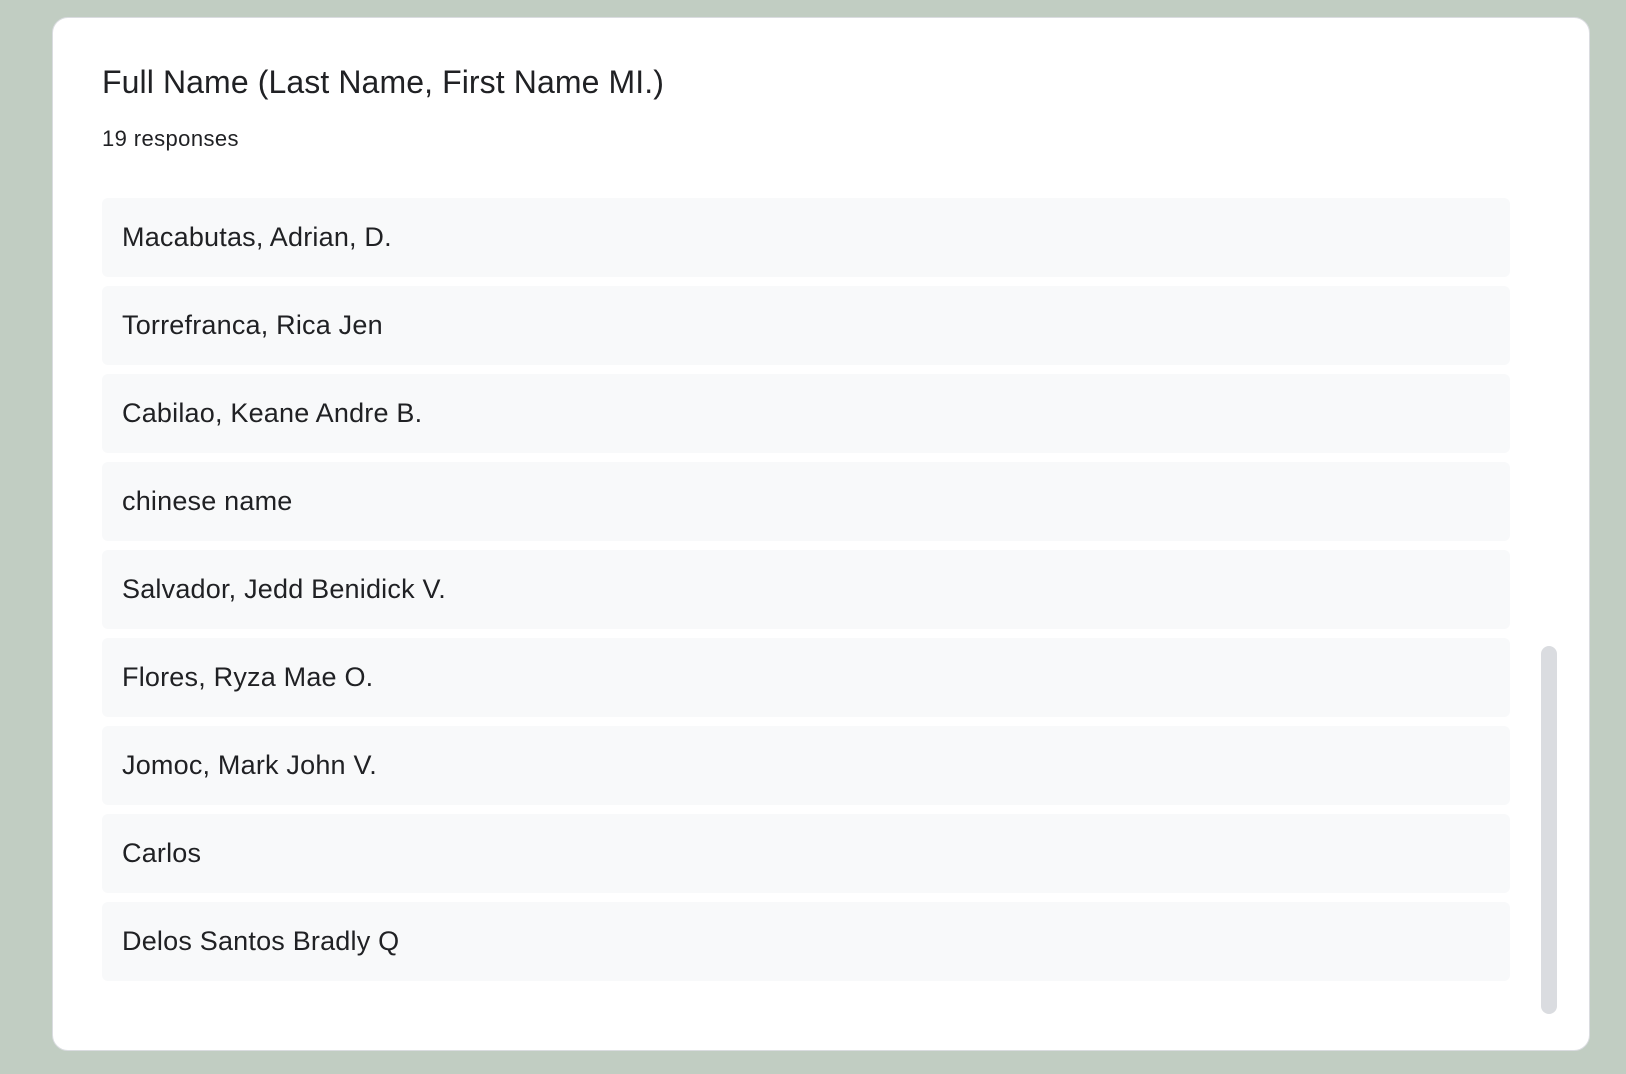 This screenshot has height=1074, width=1626. Describe the element at coordinates (806, 589) in the screenshot. I see `response-item: Salvador, Jedd Benidick V.` at that location.